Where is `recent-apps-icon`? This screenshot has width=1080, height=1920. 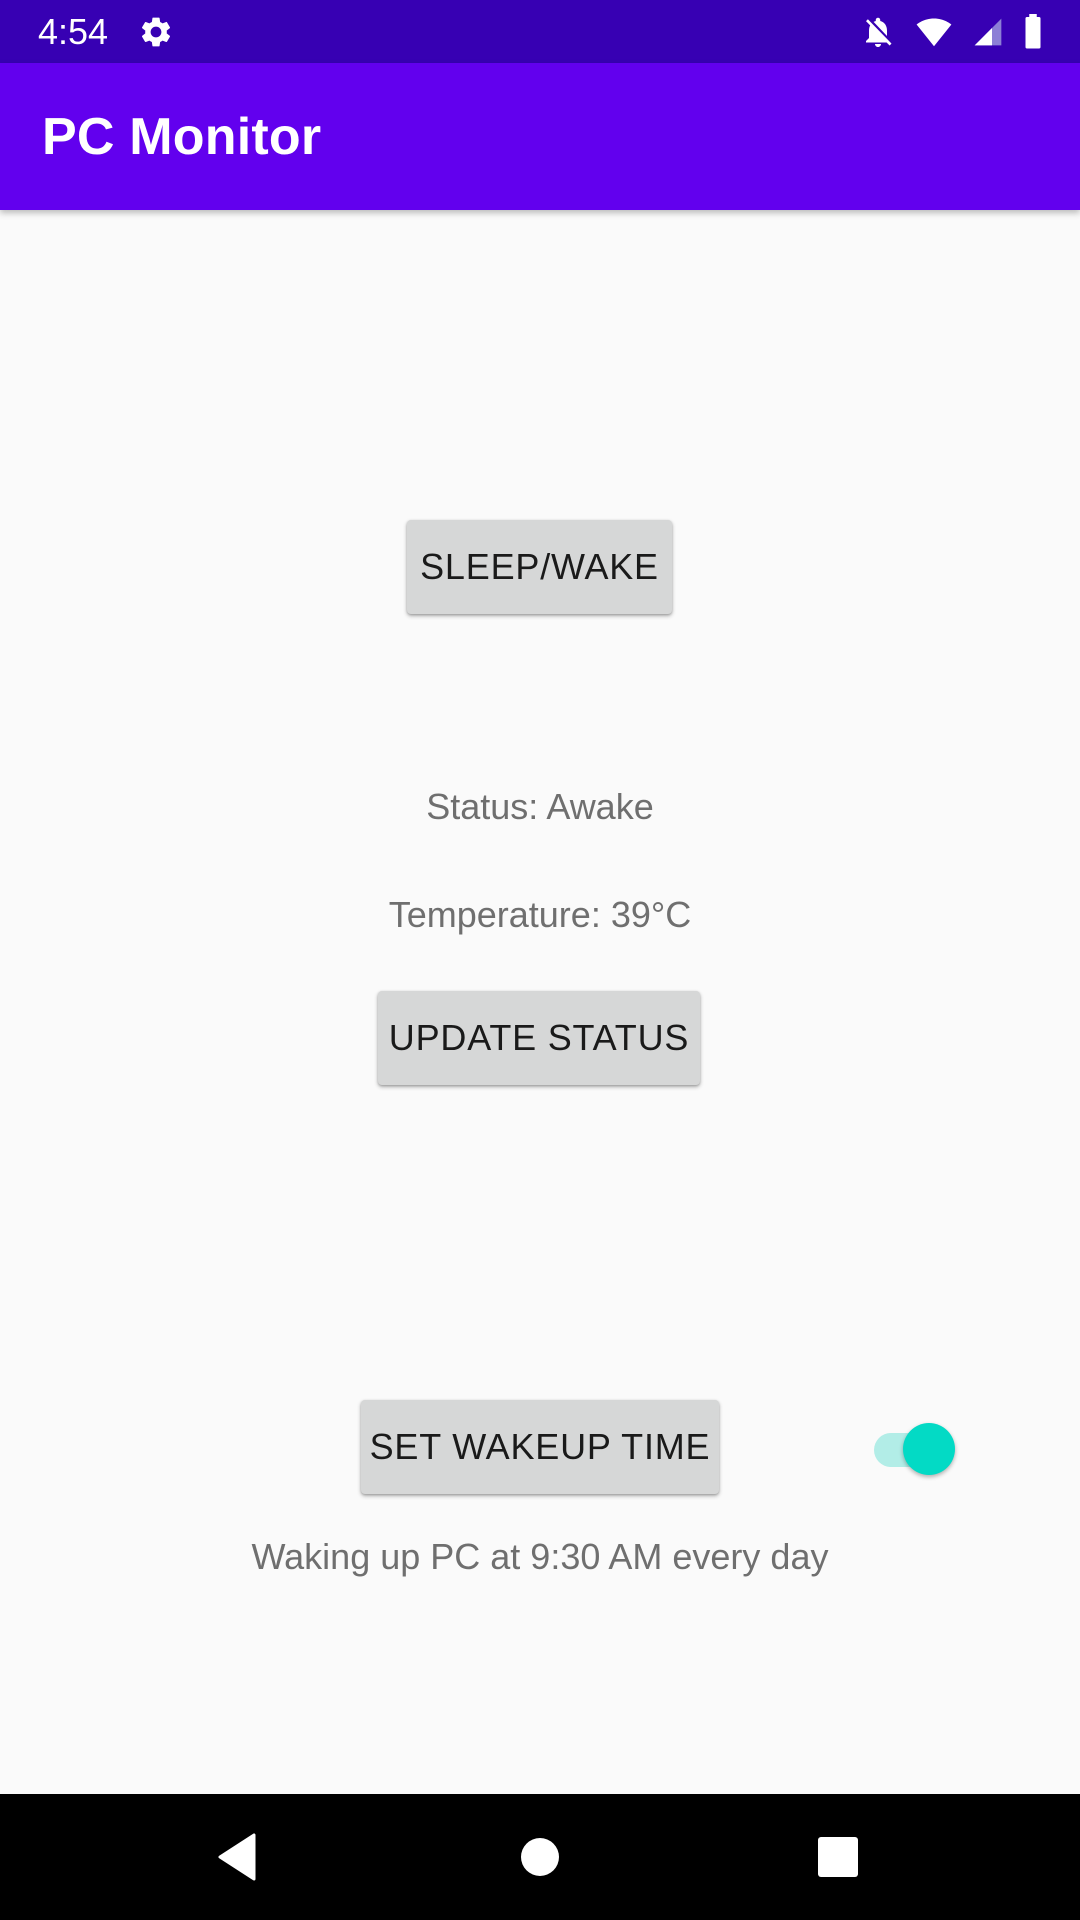 recent-apps-icon is located at coordinates (838, 1857).